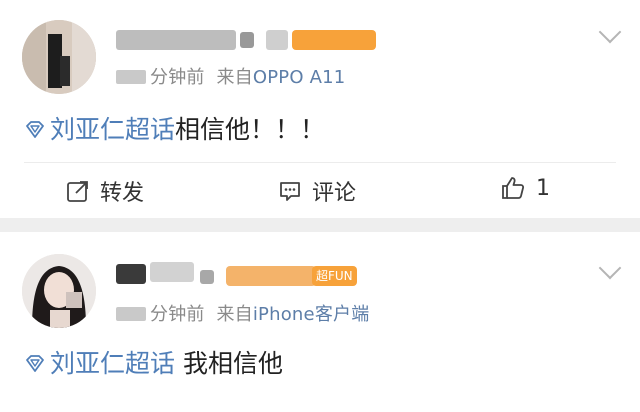  Describe the element at coordinates (77, 191) in the screenshot. I see `repost-icon` at that location.